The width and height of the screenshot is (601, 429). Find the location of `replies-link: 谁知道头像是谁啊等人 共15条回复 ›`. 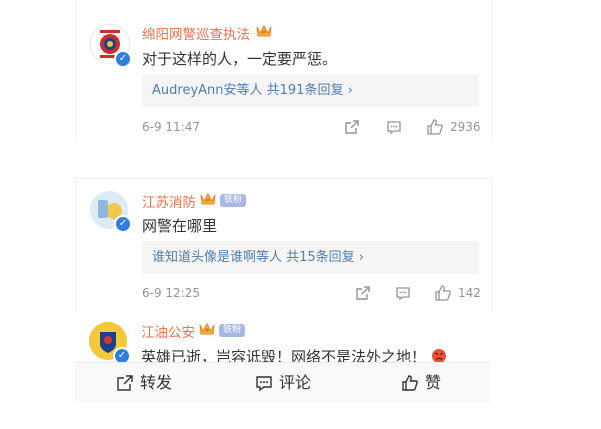

replies-link: 谁知道头像是谁啊等人 共15条回复 › is located at coordinates (310, 257).